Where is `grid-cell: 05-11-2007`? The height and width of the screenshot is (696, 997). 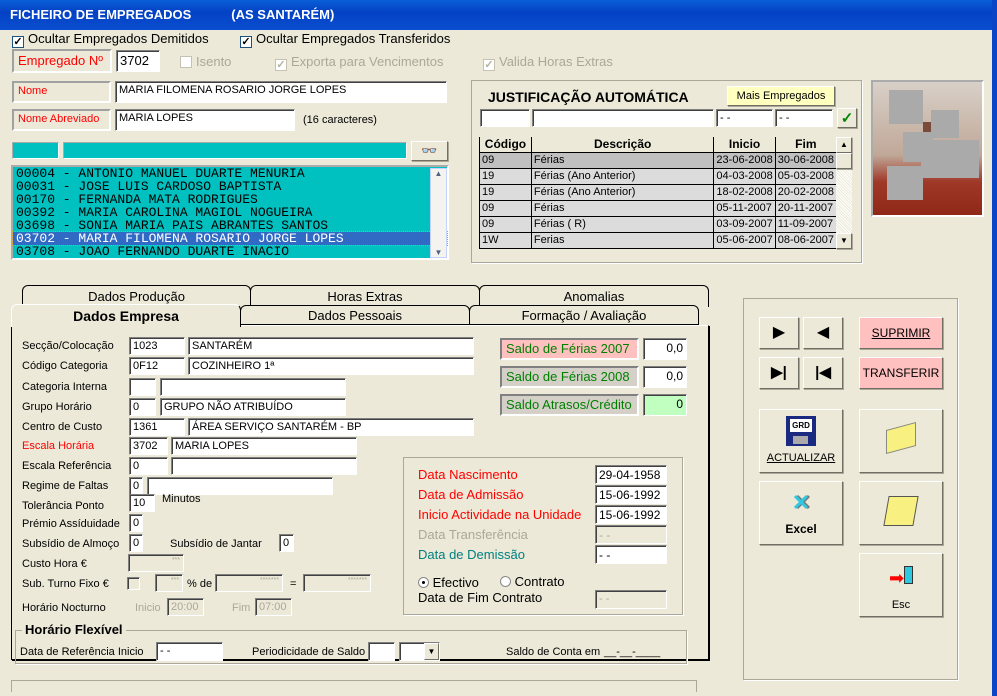
grid-cell: 05-11-2007 is located at coordinates (744, 208).